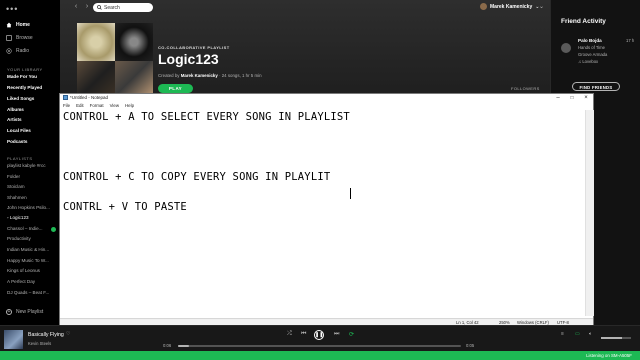  Describe the element at coordinates (46, 335) in the screenshot. I see `track-title: Basically Flying` at that location.